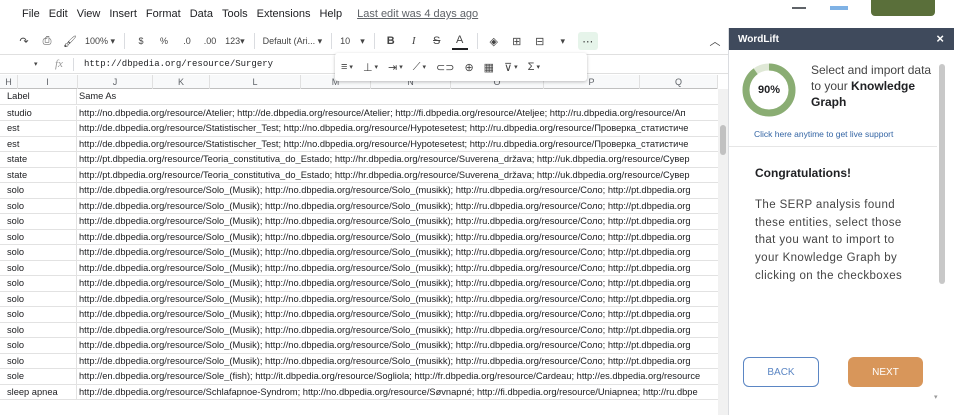  What do you see at coordinates (781, 372) in the screenshot?
I see `back-button: BACK` at bounding box center [781, 372].